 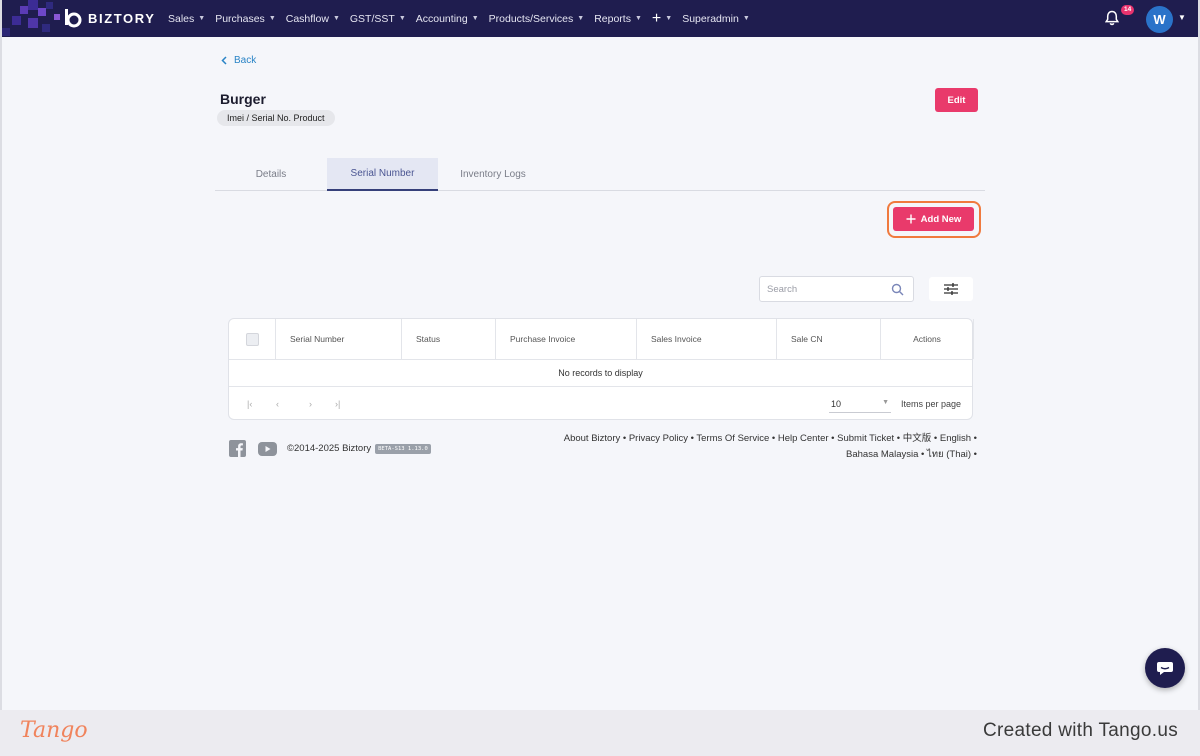 I want to click on back-label: Back, so click(x=245, y=60).